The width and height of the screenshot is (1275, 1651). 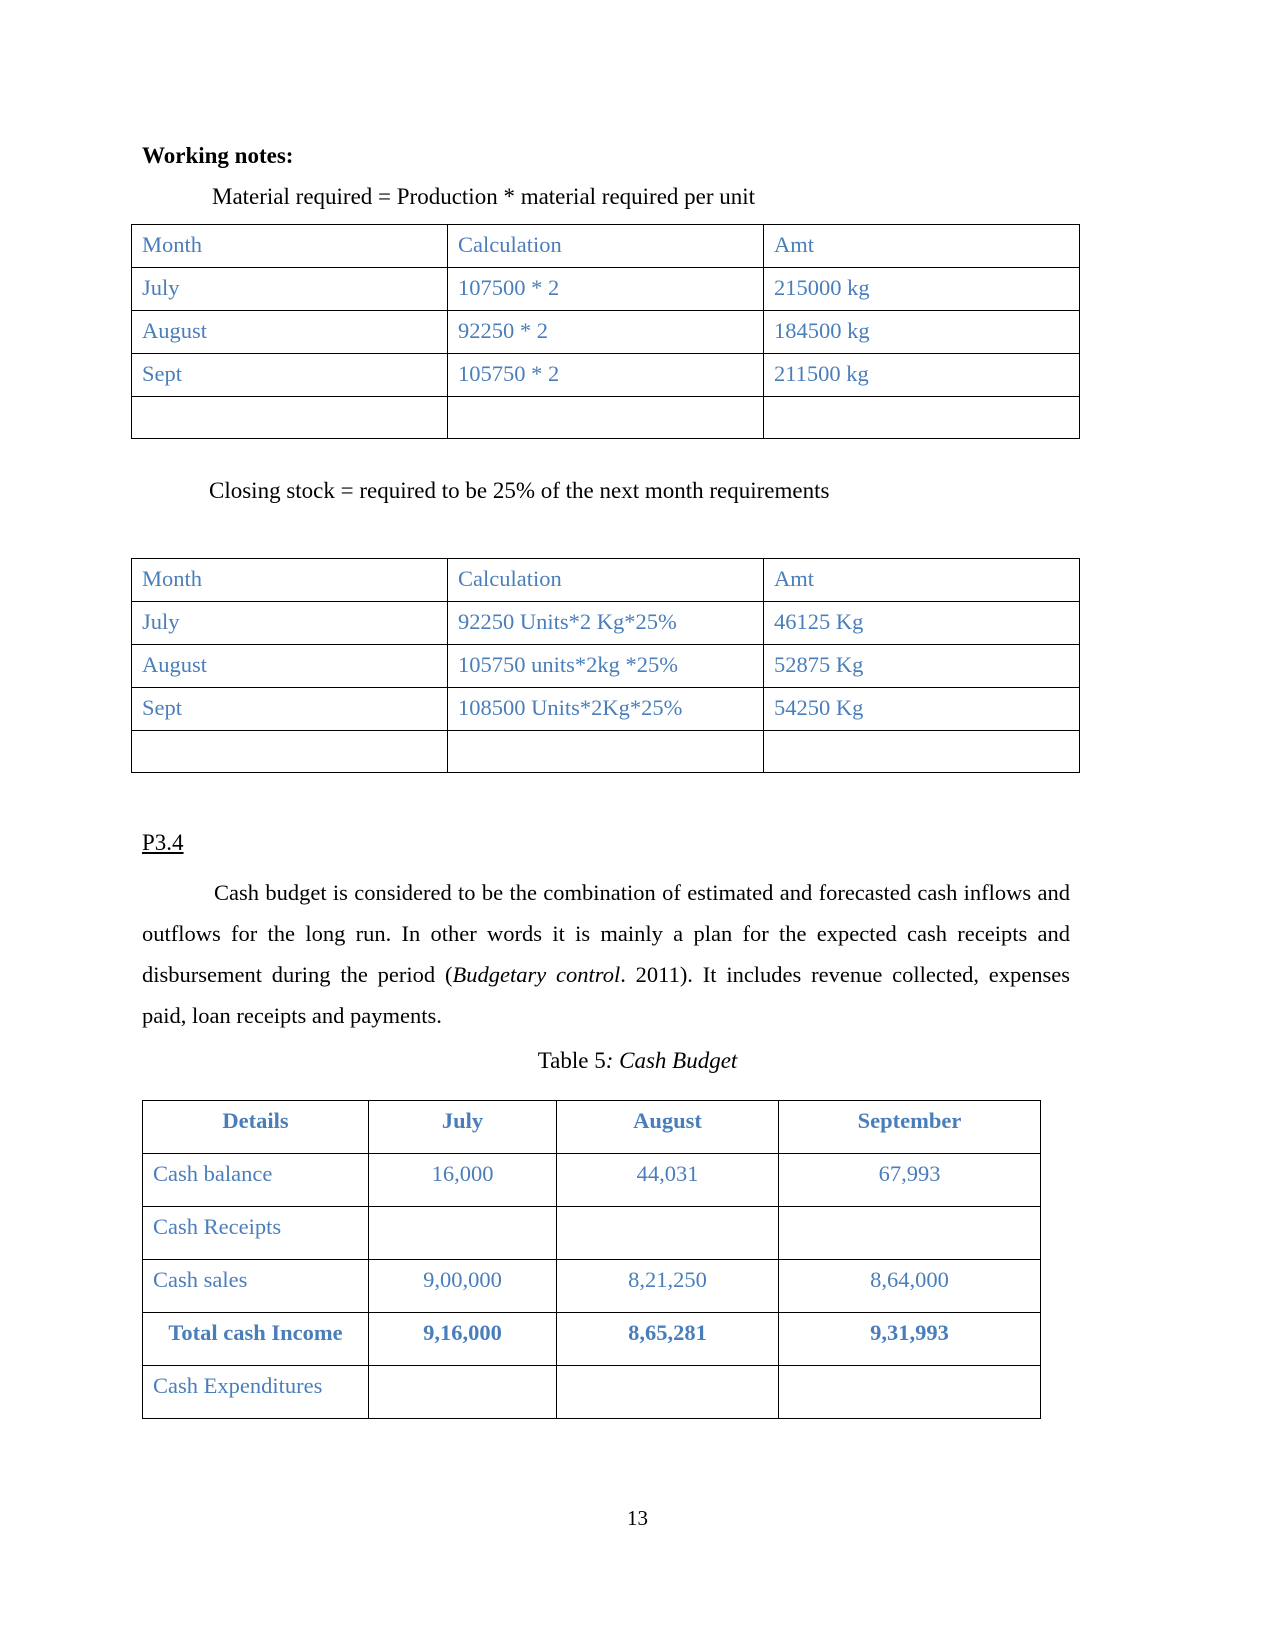 I want to click on page-number: 13, so click(x=637, y=1518).